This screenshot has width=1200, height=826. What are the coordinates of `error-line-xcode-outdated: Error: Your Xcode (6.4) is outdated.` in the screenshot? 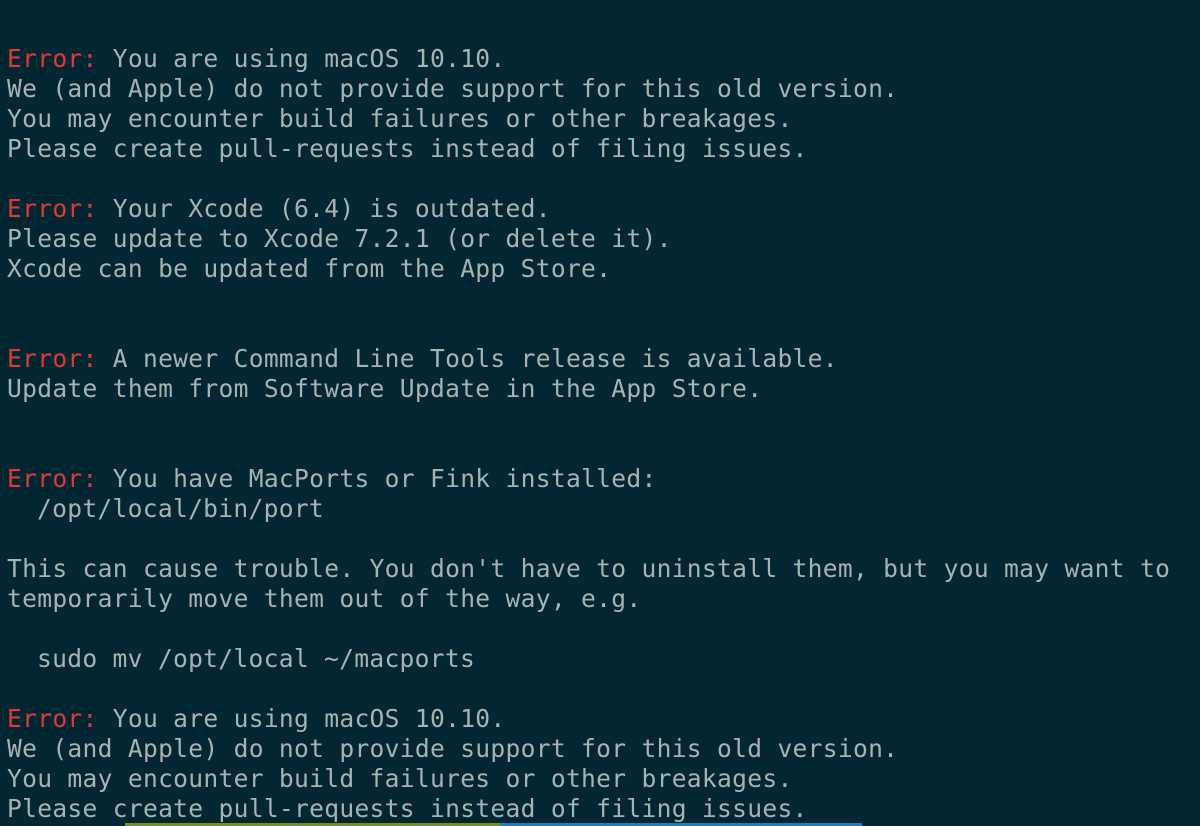 It's located at (602, 209).